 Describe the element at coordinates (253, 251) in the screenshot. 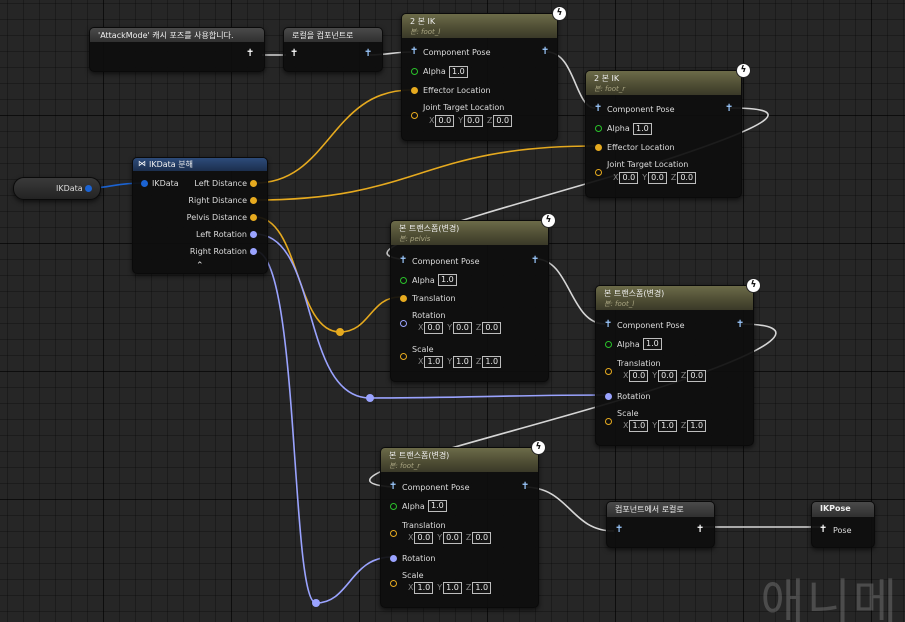

I see `right-rotation-pin` at that location.